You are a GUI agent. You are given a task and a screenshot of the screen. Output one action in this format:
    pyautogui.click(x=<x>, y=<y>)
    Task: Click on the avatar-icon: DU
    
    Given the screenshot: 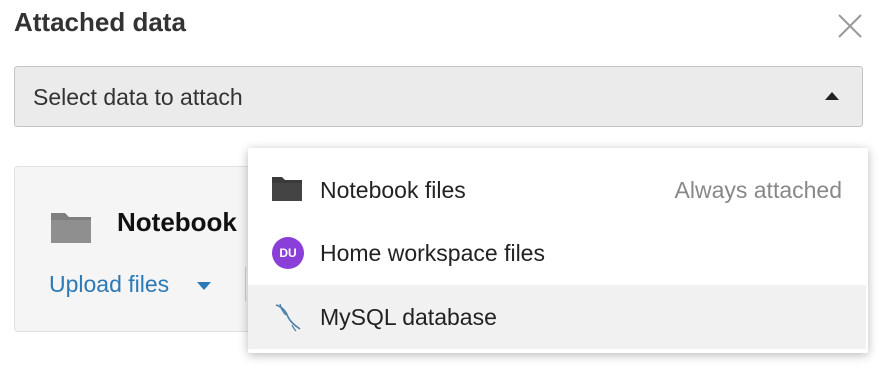 What is the action you would take?
    pyautogui.click(x=288, y=253)
    